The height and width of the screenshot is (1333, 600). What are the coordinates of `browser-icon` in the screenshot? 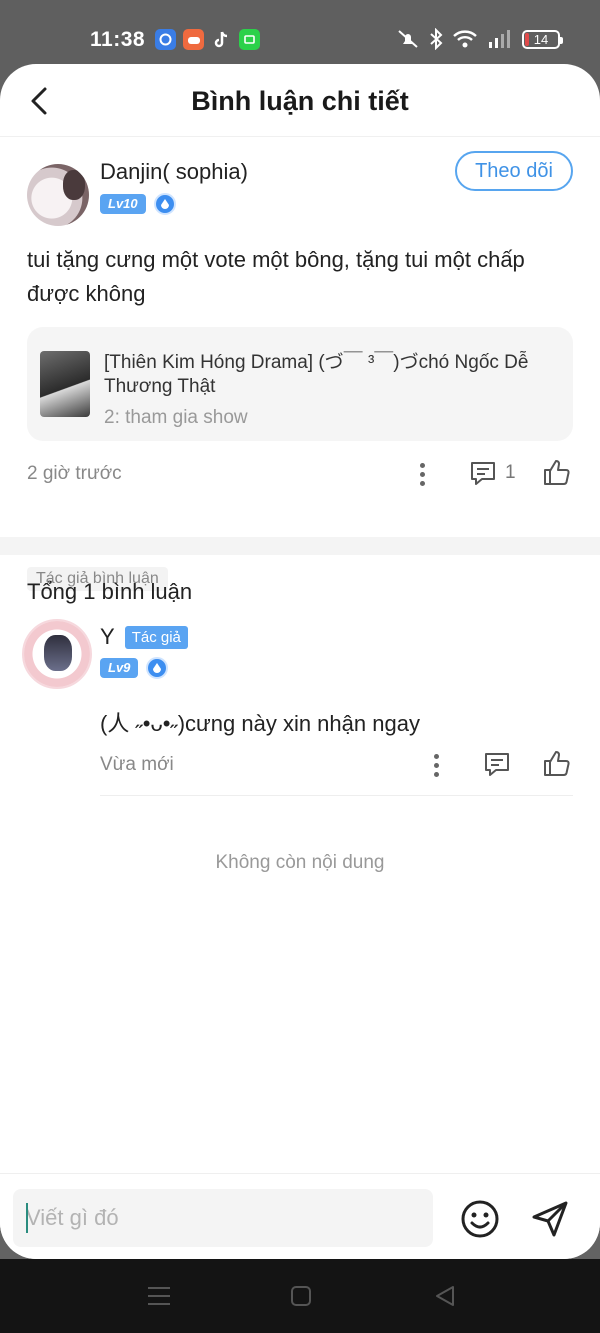 It's located at (165, 39).